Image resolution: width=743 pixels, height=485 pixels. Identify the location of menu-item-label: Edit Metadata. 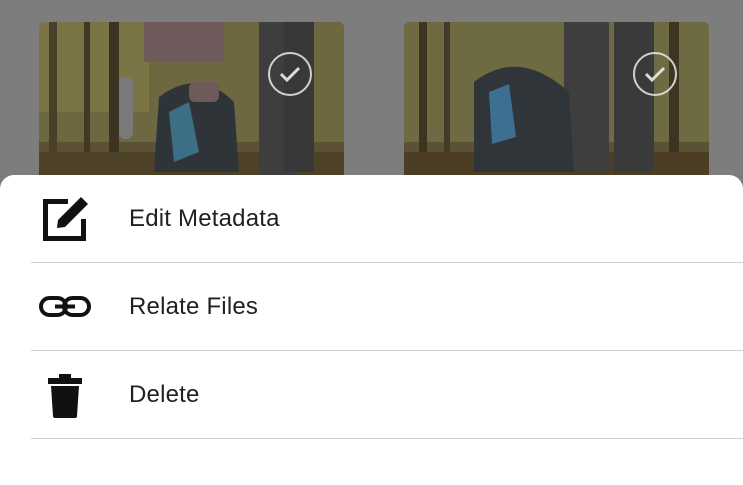
(204, 218).